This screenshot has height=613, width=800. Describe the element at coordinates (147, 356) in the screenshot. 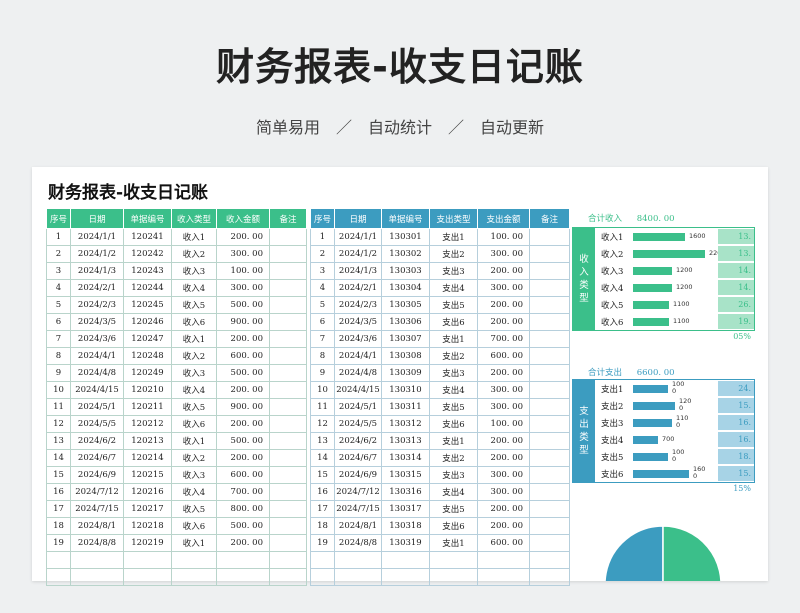

I see `income-table-cell: 120248` at that location.